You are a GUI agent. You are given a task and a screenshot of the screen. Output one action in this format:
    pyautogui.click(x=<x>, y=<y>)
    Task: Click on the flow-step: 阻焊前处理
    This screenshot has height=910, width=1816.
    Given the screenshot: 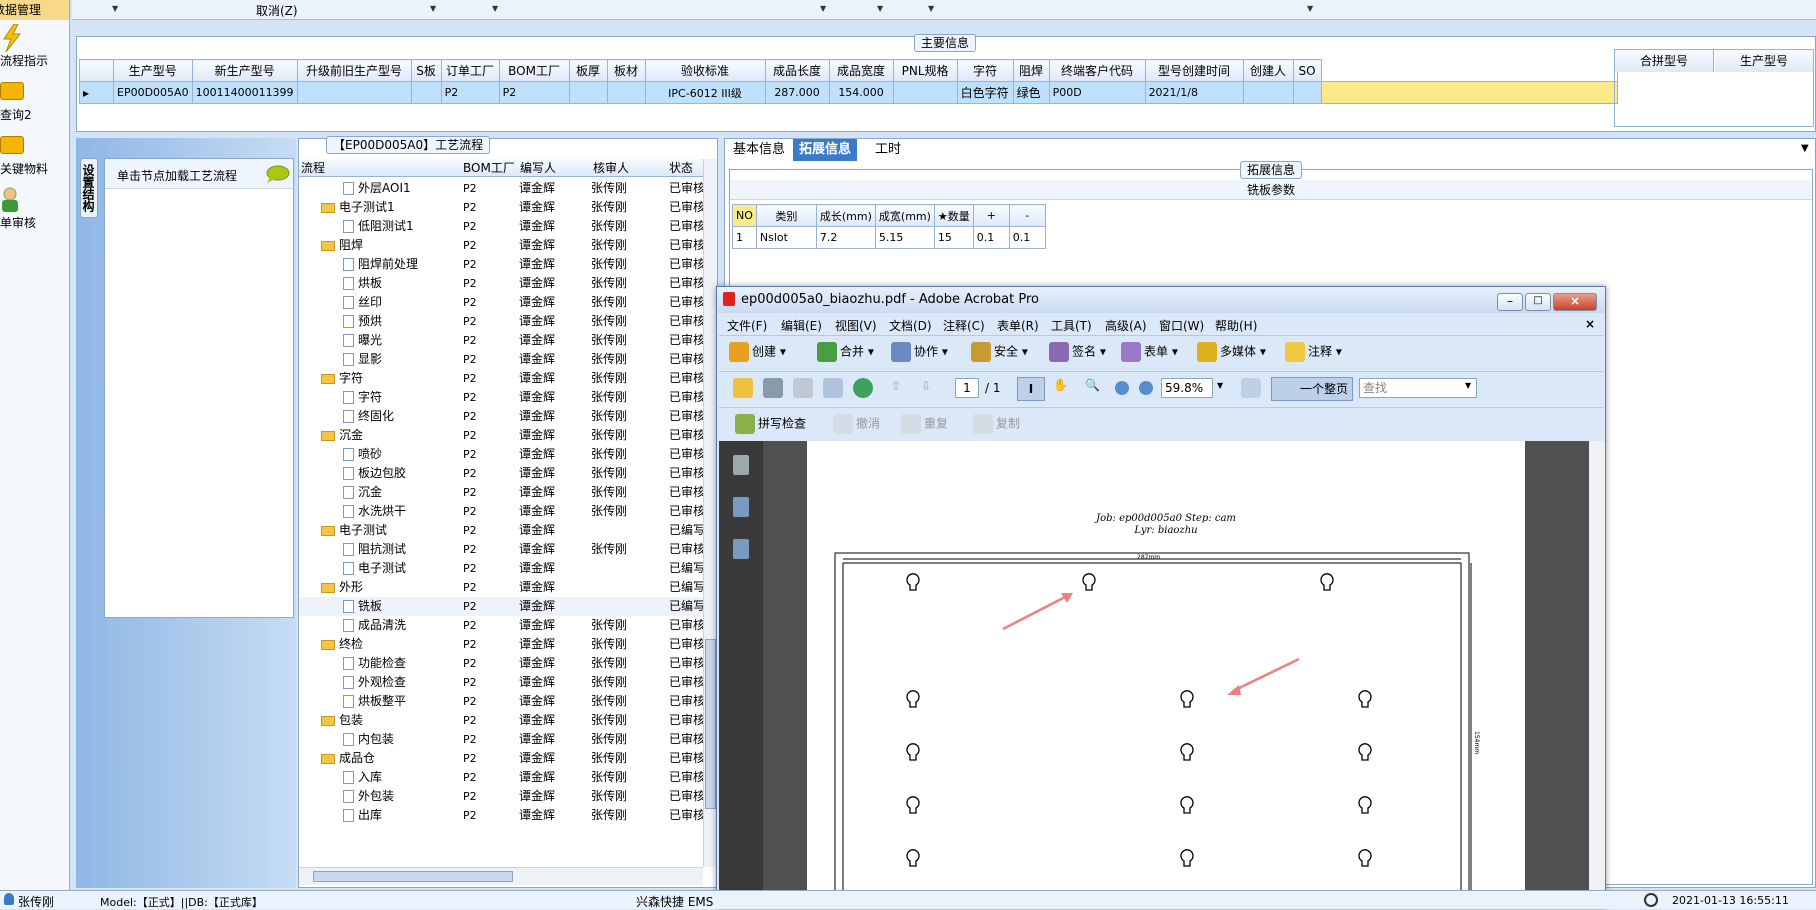 What is the action you would take?
    pyautogui.click(x=380, y=264)
    